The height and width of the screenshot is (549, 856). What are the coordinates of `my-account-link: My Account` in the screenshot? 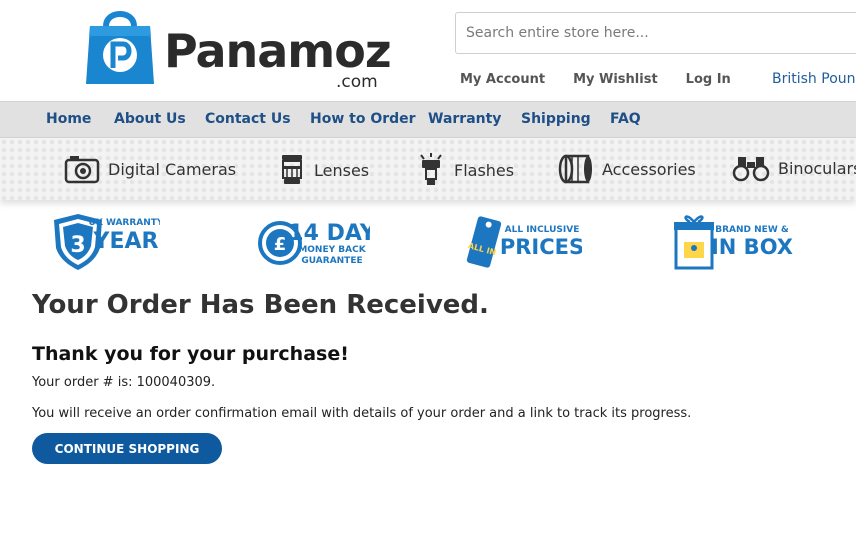 It's located at (502, 79).